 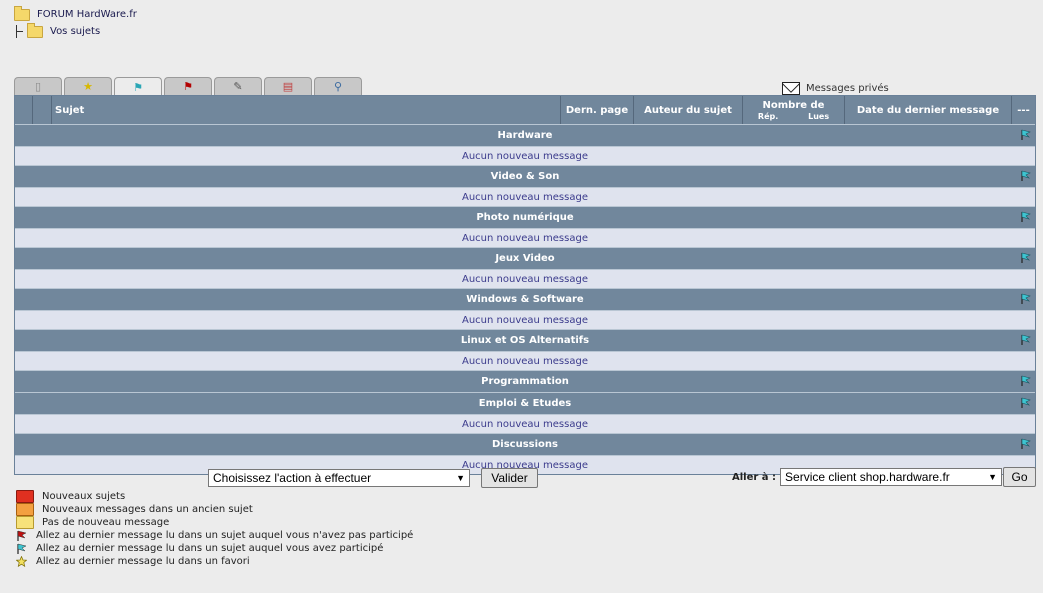 I want to click on action-select: Choisissez l'action à effectuer ▼, so click(x=339, y=478).